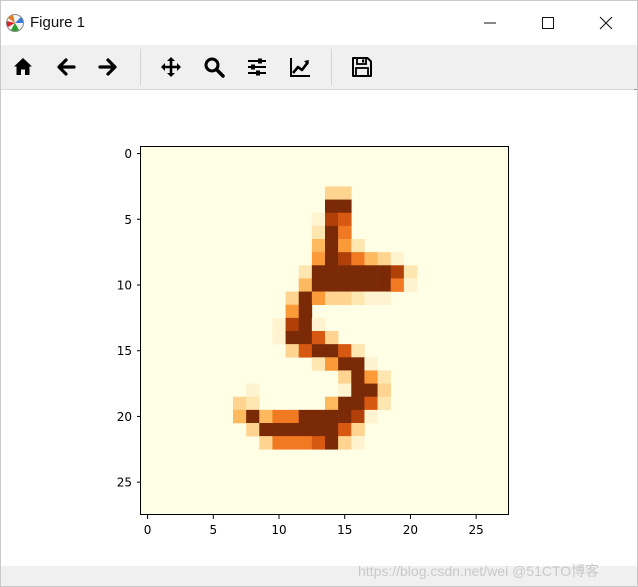 This screenshot has width=638, height=587. What do you see at coordinates (410, 530) in the screenshot?
I see `x-tick-label: 20` at bounding box center [410, 530].